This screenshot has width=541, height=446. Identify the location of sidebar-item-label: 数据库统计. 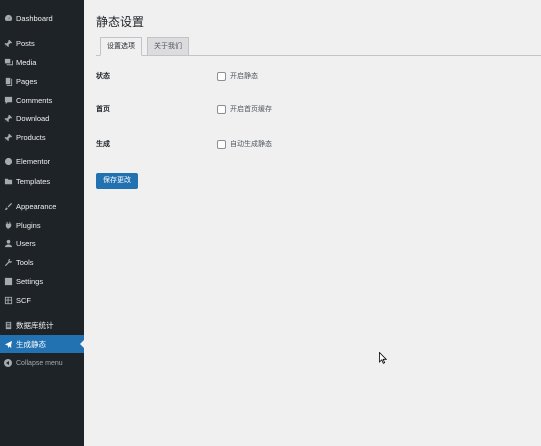
(35, 325).